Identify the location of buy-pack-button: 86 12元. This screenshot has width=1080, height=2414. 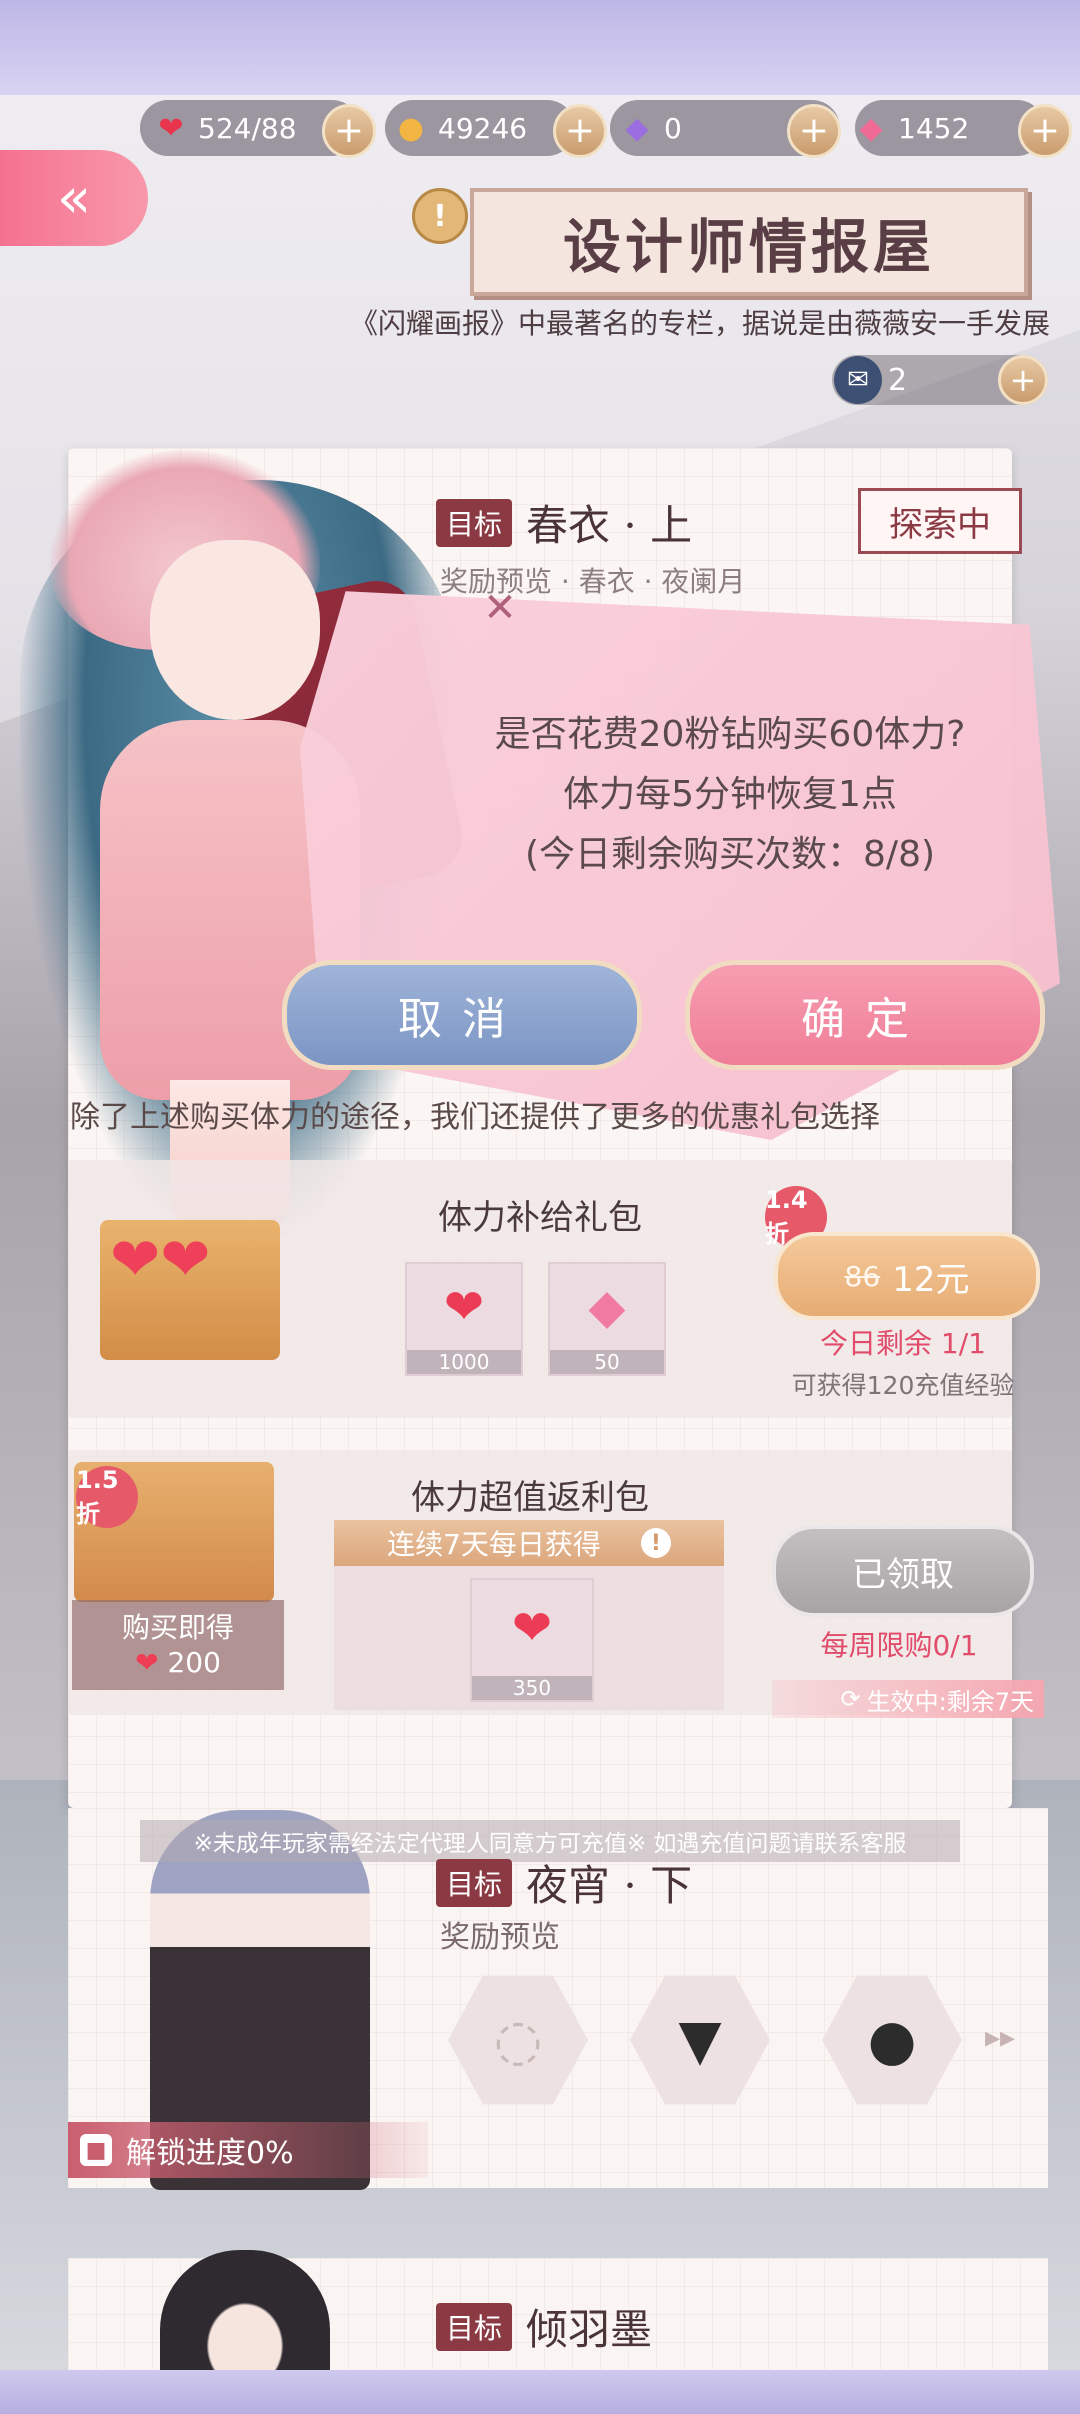
(907, 1276).